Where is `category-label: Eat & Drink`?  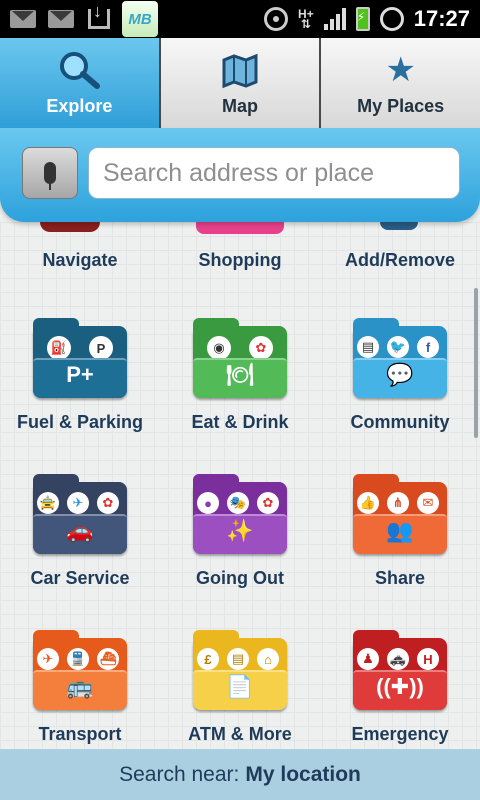
category-label: Eat & Drink is located at coordinates (240, 422).